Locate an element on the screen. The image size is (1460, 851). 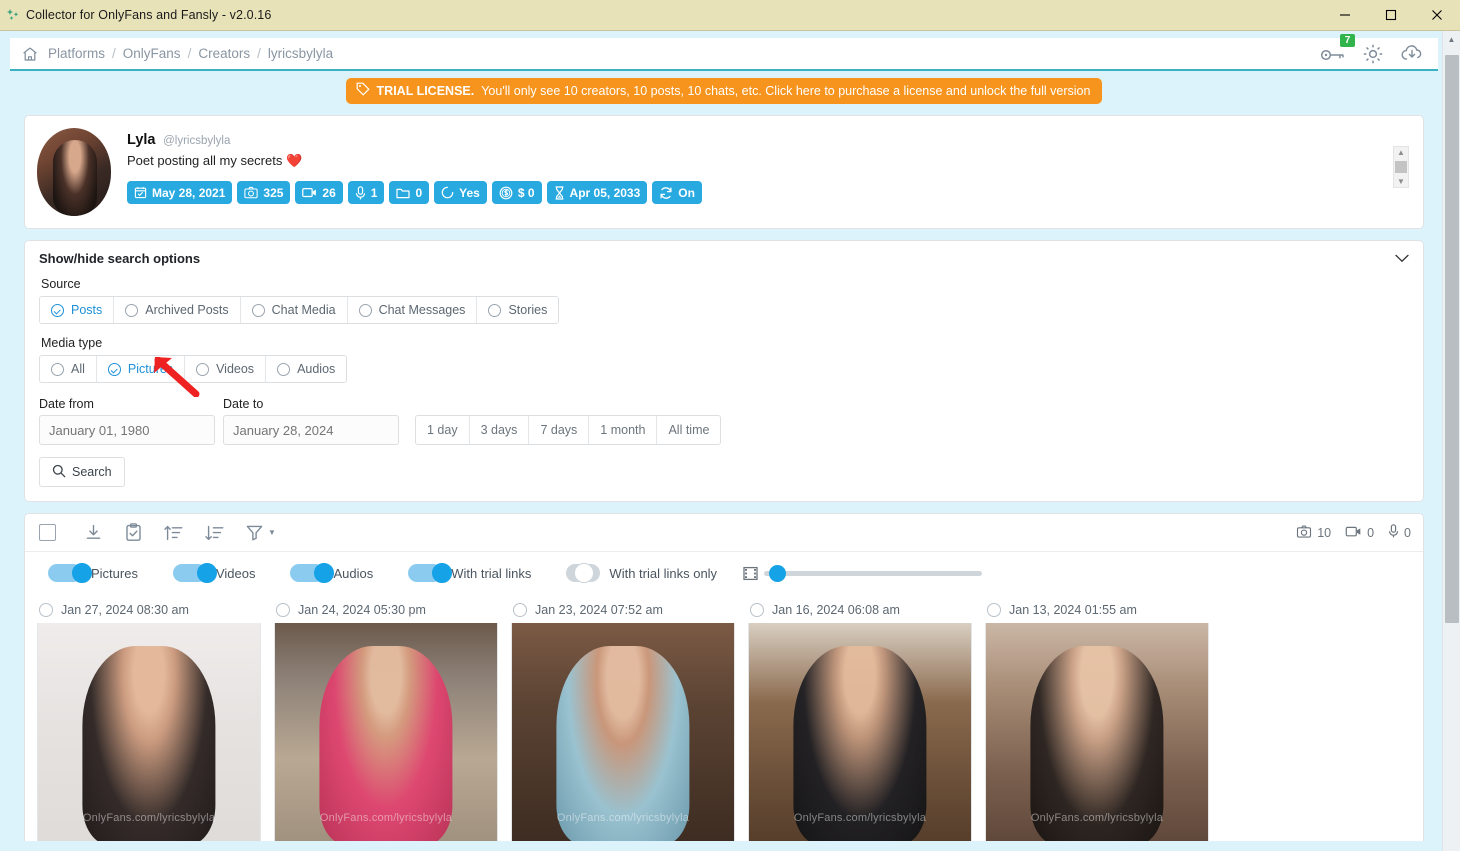
media-type-option-pictures: Pictures is located at coordinates (141, 369).